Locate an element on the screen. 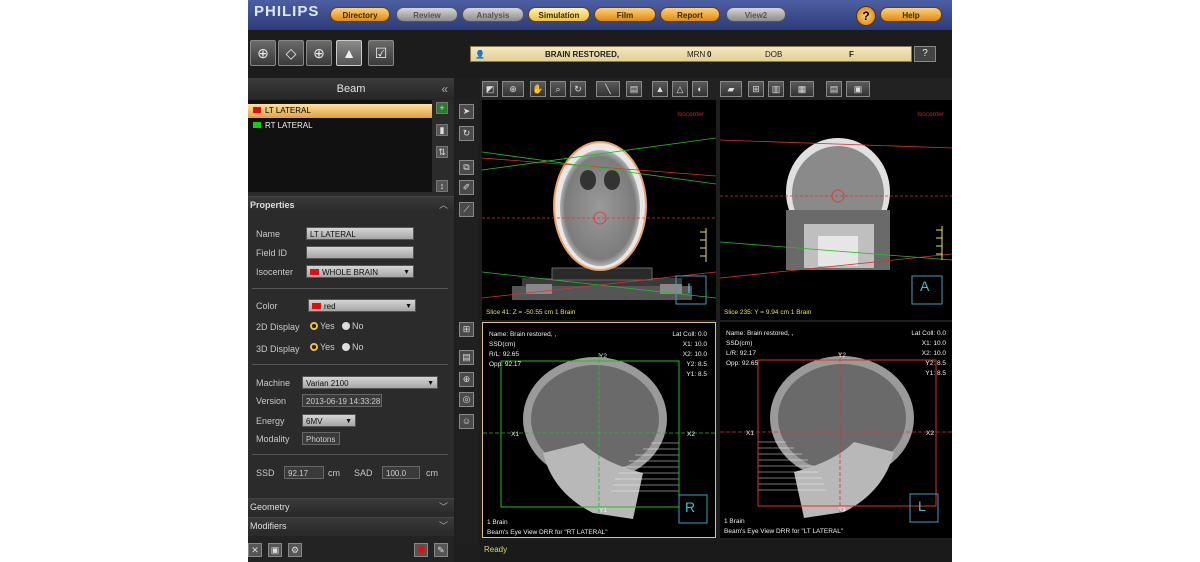  collapse-left-icon: « is located at coordinates (444, 89).